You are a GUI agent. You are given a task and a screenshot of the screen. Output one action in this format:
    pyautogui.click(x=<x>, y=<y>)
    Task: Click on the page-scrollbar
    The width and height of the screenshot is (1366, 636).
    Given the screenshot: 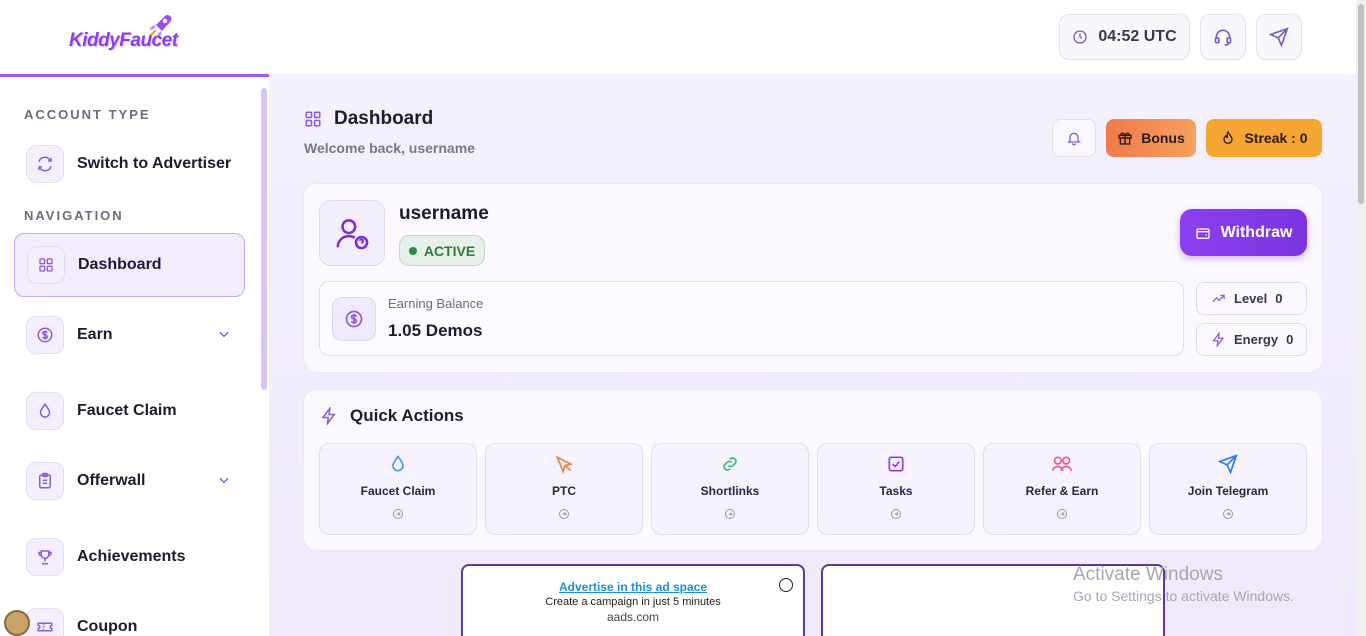 What is the action you would take?
    pyautogui.click(x=1361, y=104)
    